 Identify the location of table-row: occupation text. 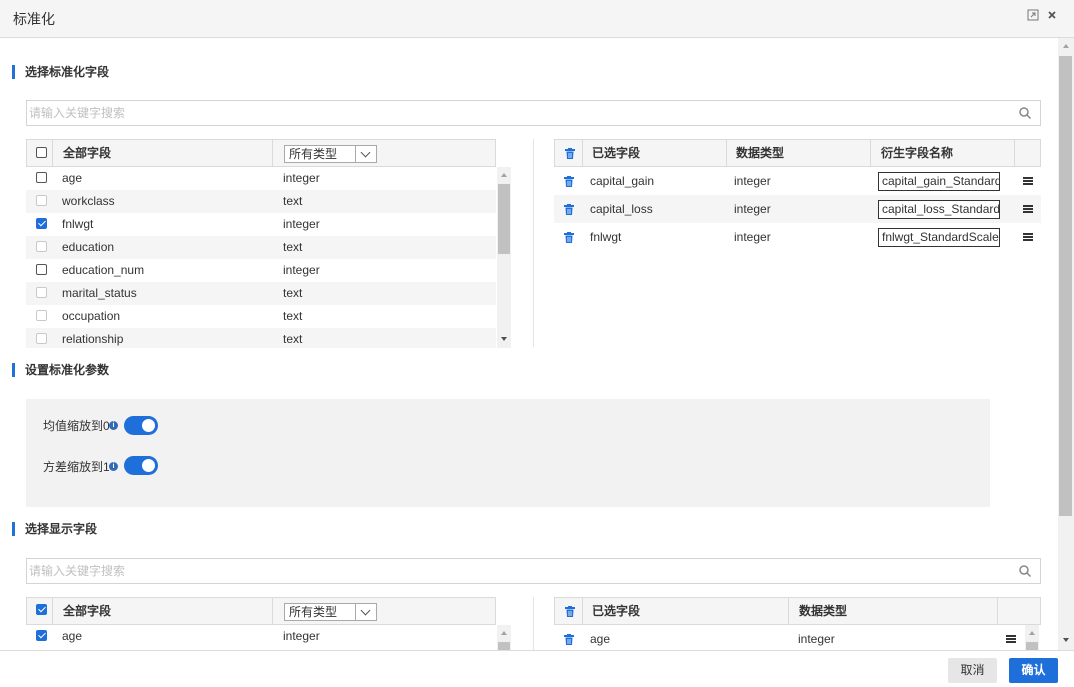
(261, 316).